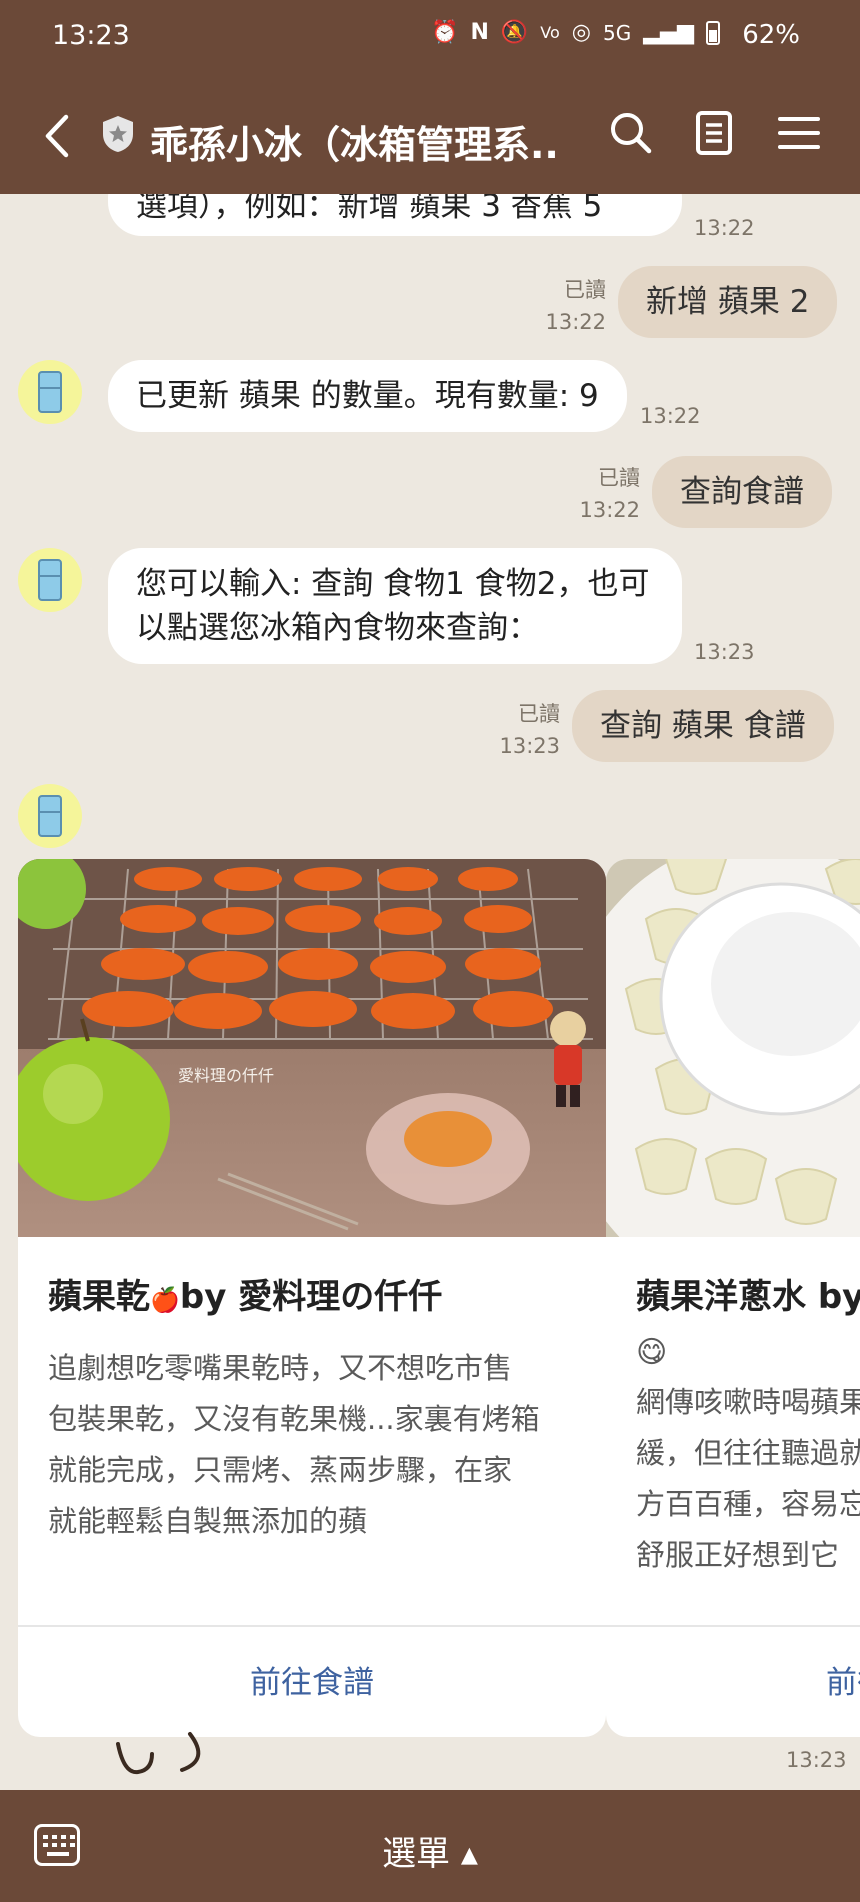 The image size is (860, 1902). What do you see at coordinates (165, 1300) in the screenshot?
I see `apple-emoji-icon: 🍎` at bounding box center [165, 1300].